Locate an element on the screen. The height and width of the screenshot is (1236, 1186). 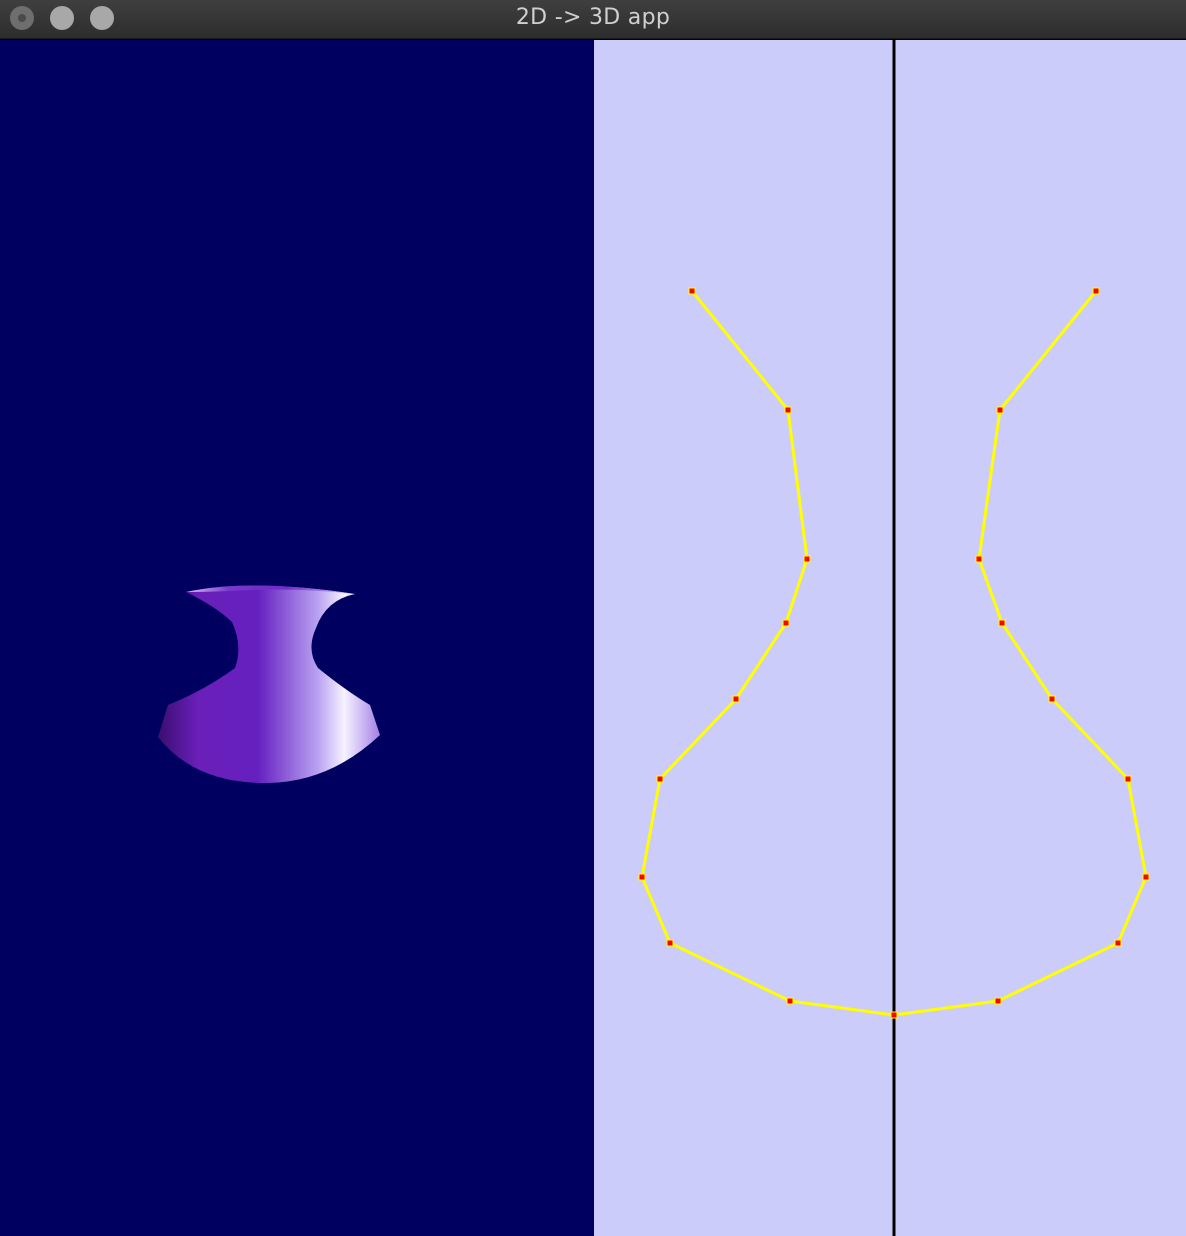
title-bar: 2D -> 3D app is located at coordinates (593, 19).